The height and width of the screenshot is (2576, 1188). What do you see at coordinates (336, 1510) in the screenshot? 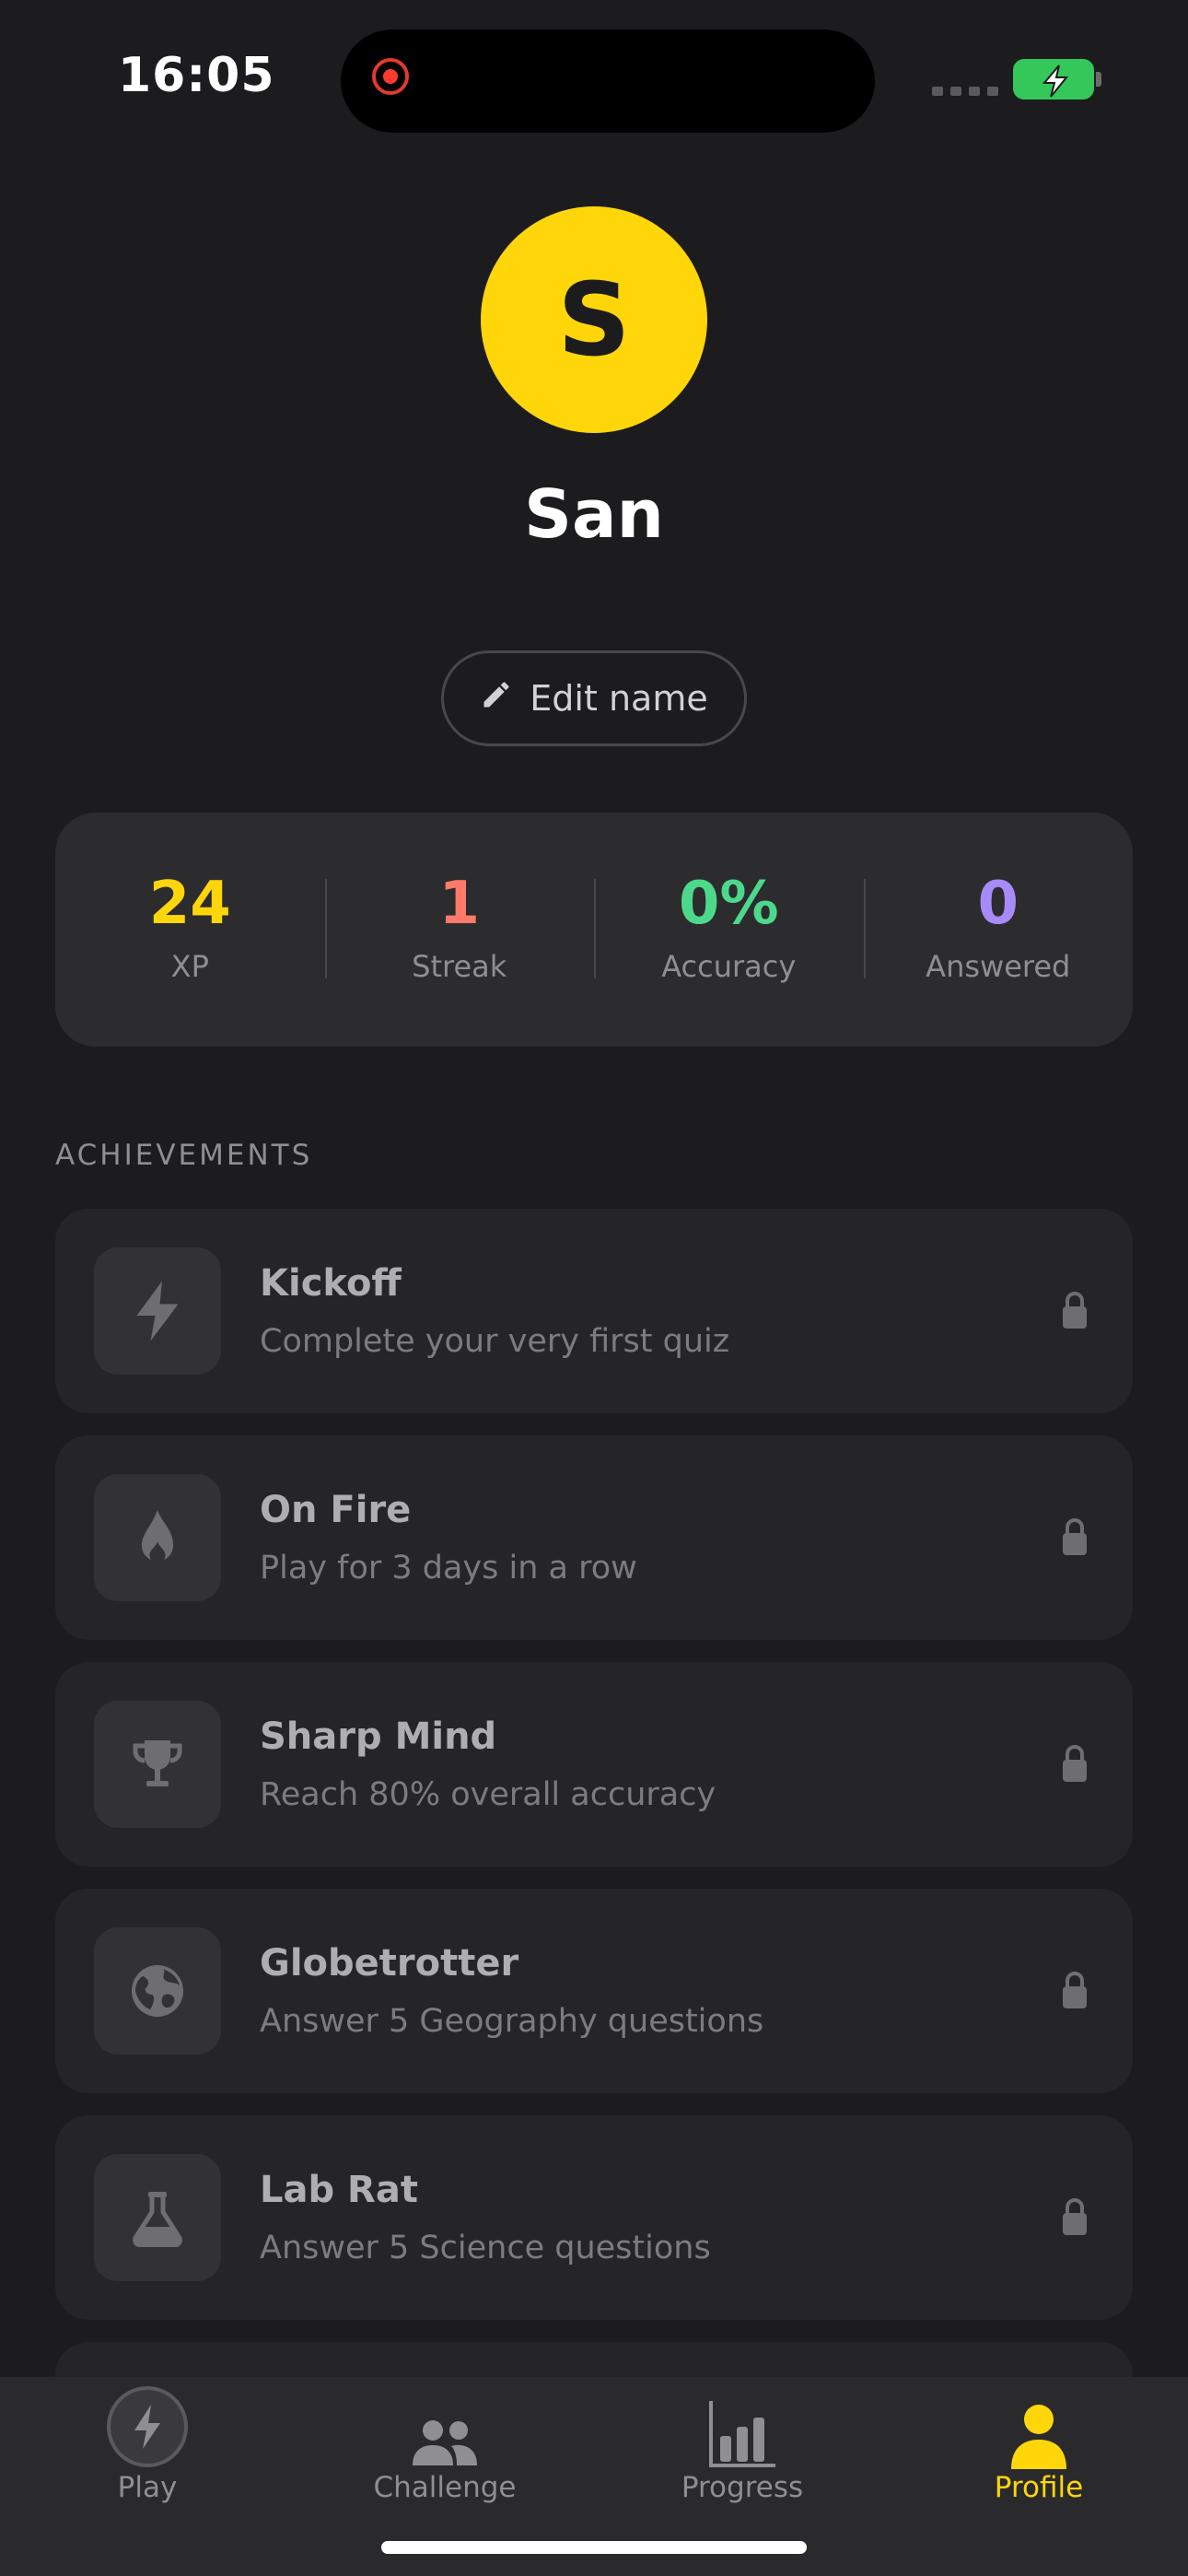
I see `achievement-title: On Fire` at bounding box center [336, 1510].